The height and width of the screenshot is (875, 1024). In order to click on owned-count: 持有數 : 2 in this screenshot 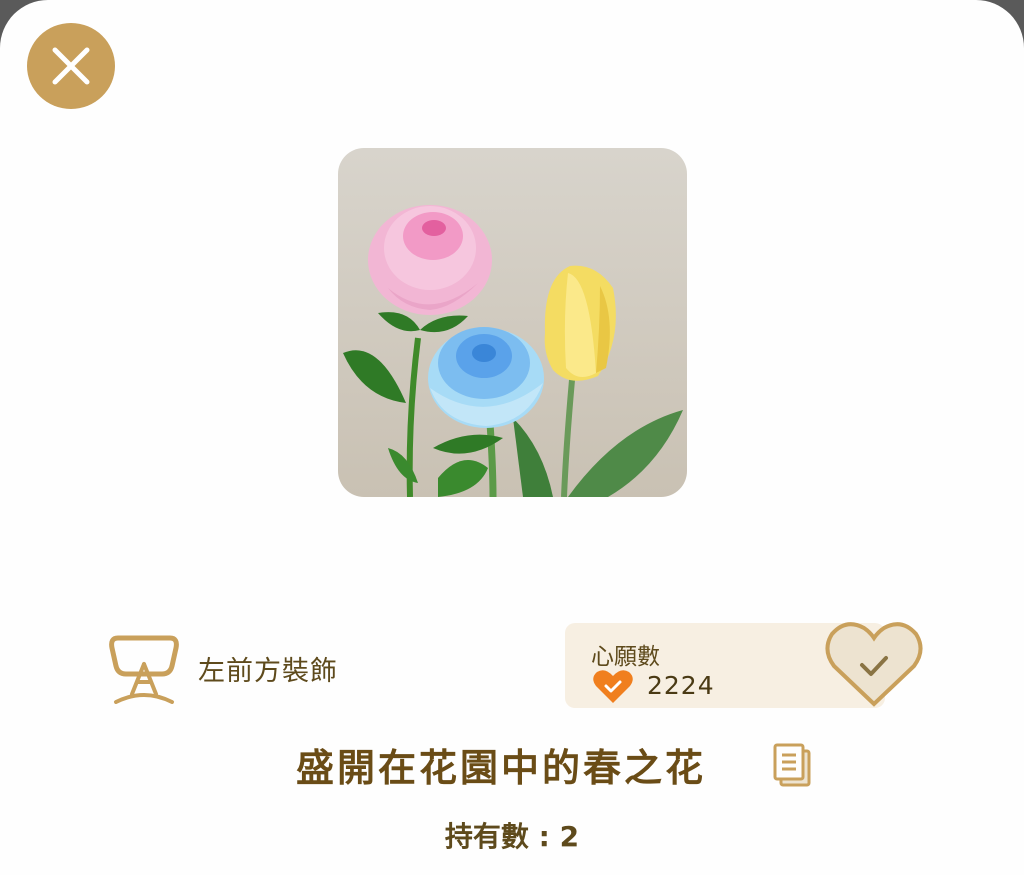, I will do `click(512, 836)`.